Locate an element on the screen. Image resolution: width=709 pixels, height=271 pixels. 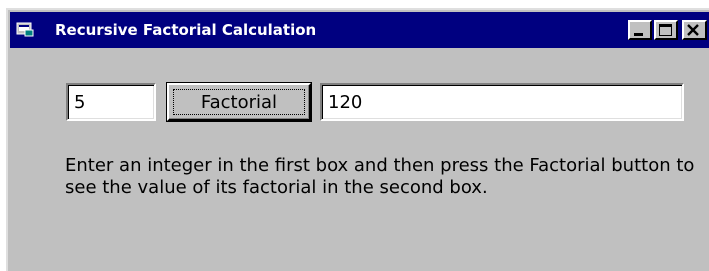
maximize-icon is located at coordinates (665, 30).